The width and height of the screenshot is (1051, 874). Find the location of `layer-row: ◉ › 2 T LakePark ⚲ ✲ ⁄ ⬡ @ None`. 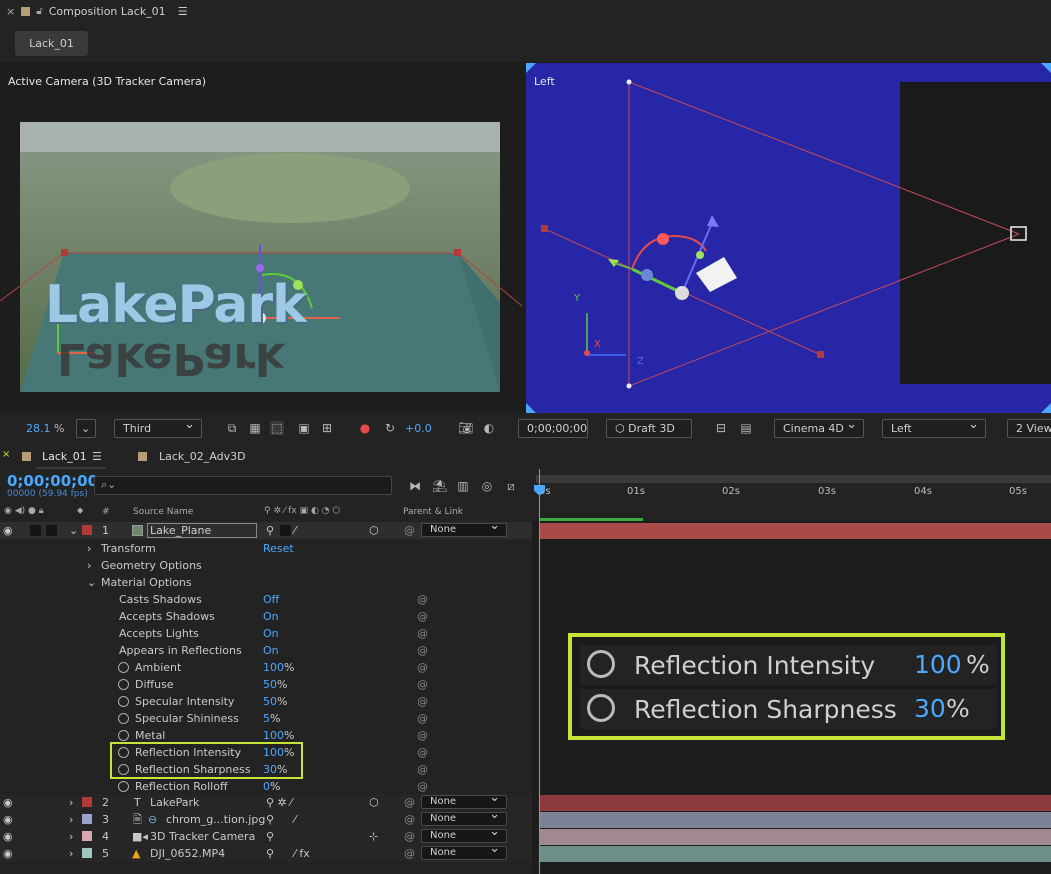

layer-row: ◉ › 2 T LakePark ⚲ ✲ ⁄ ⬡ @ None is located at coordinates (266, 801).